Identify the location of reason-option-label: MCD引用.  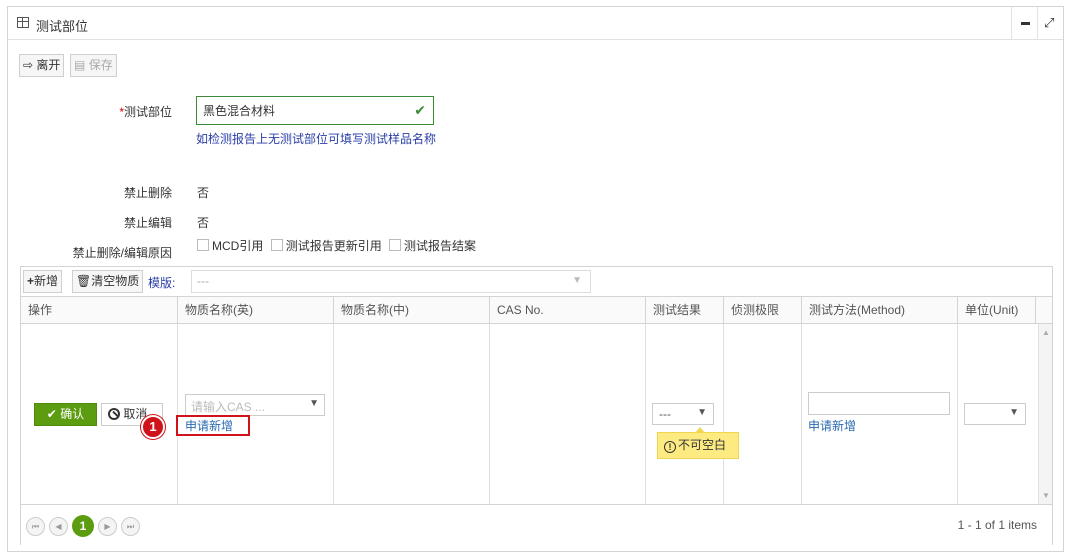
(238, 246).